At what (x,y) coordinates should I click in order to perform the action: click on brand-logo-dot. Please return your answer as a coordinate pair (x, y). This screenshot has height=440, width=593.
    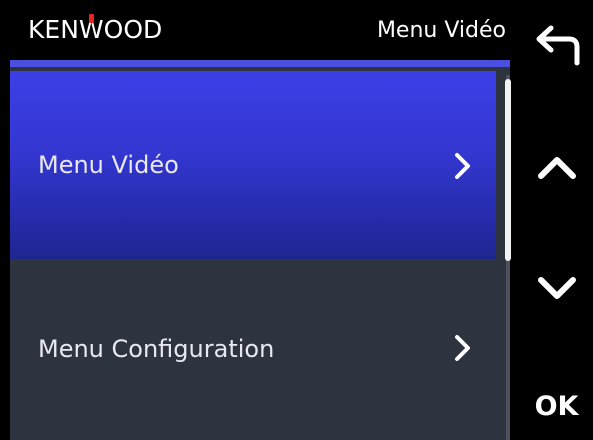
    Looking at the image, I should click on (92, 18).